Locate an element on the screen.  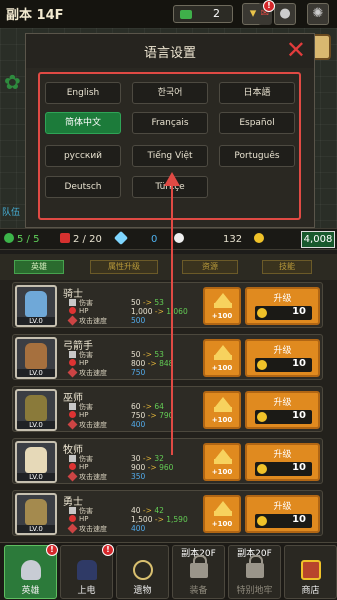
nav-label: 上电 is located at coordinates (86, 591).